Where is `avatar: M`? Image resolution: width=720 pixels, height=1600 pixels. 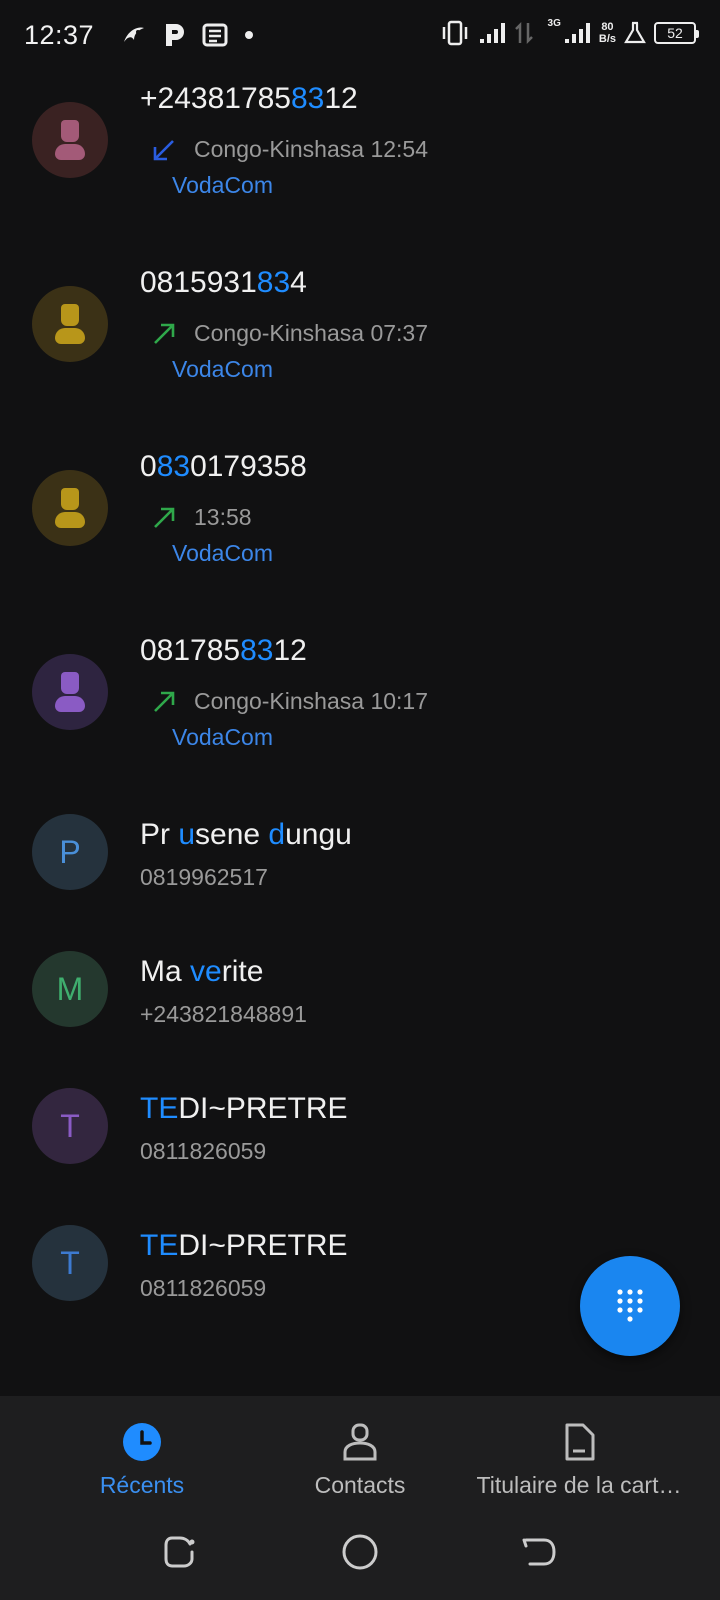
avatar: M is located at coordinates (70, 989).